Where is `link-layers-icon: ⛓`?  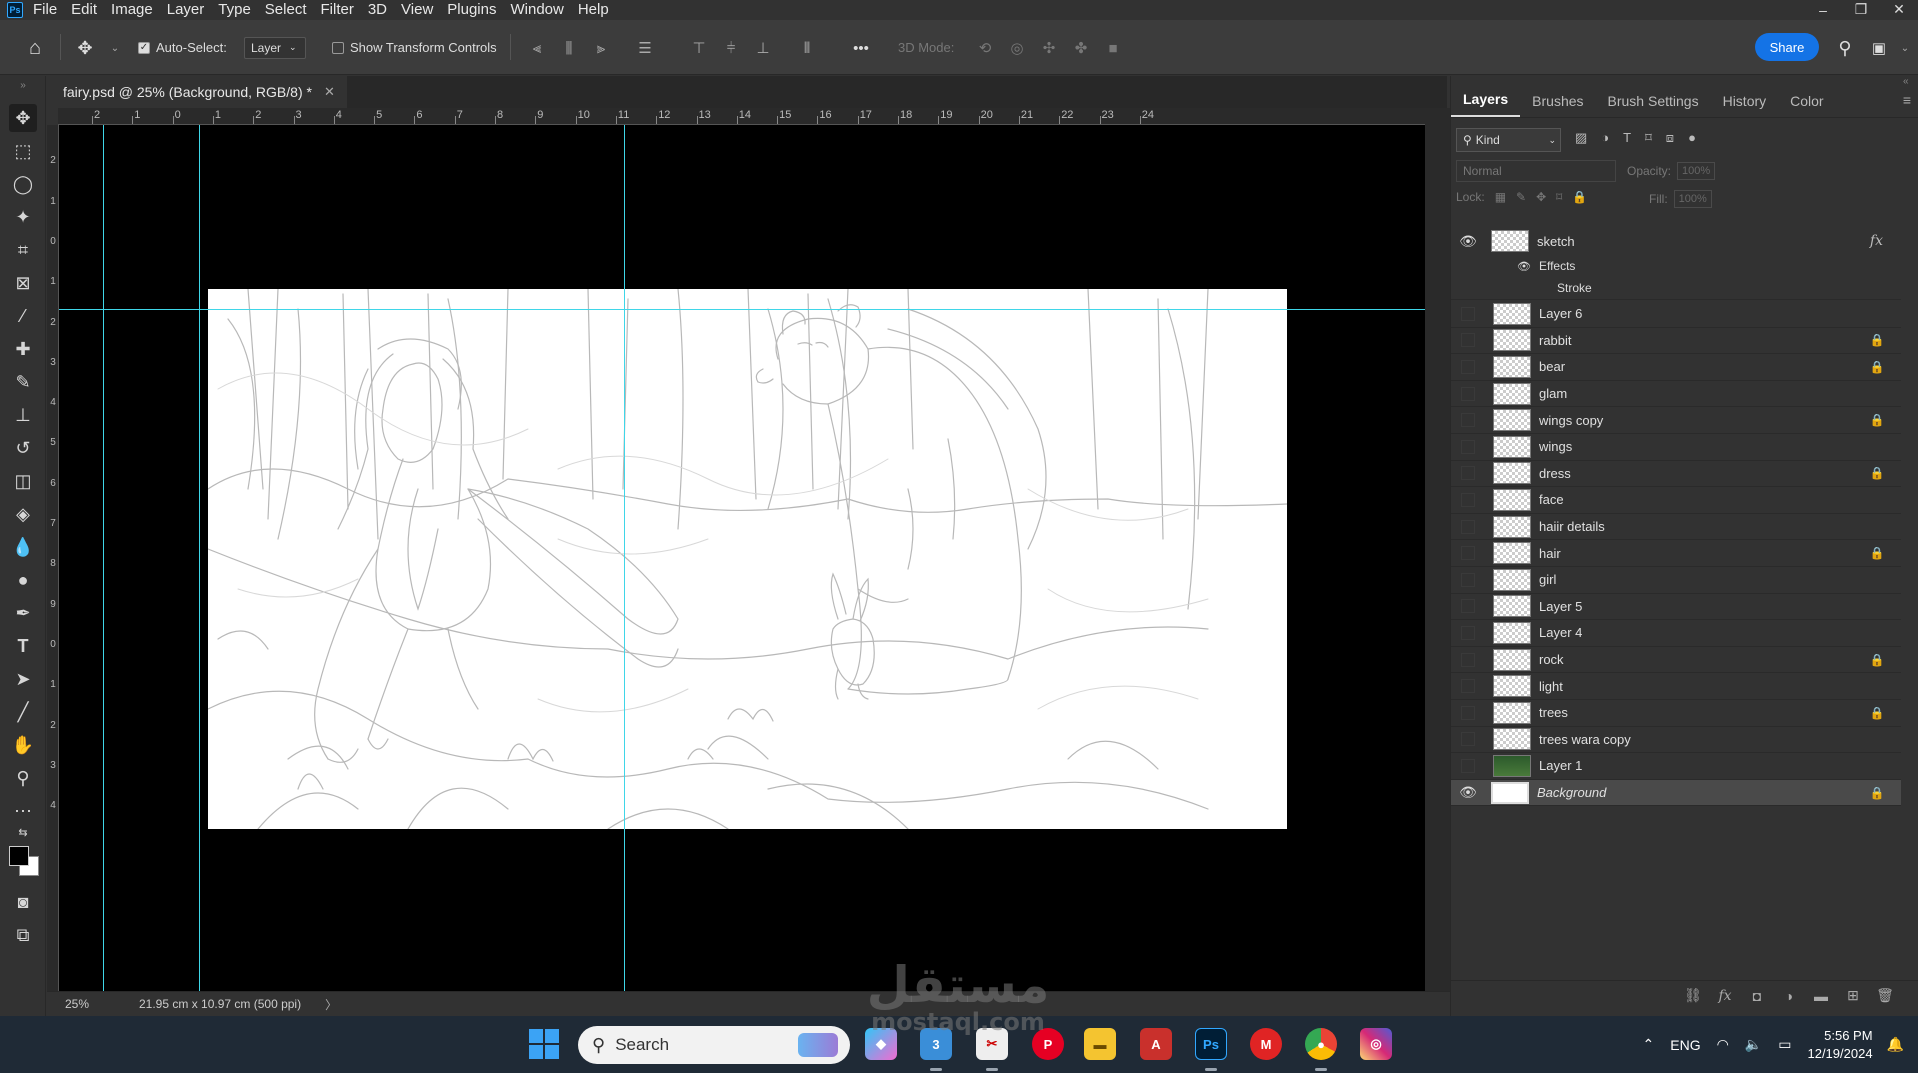 link-layers-icon: ⛓ is located at coordinates (1693, 995).